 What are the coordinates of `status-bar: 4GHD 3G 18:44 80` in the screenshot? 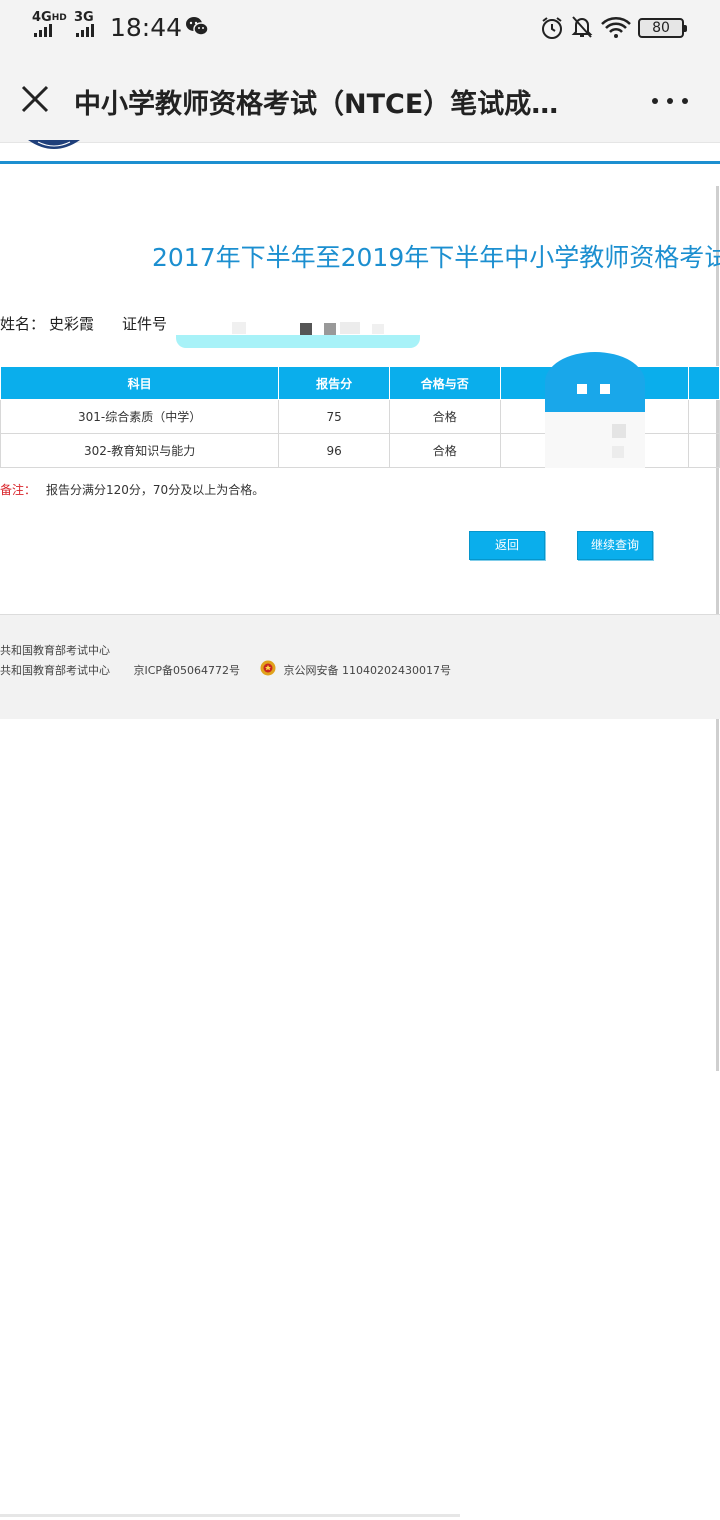 It's located at (360, 29).